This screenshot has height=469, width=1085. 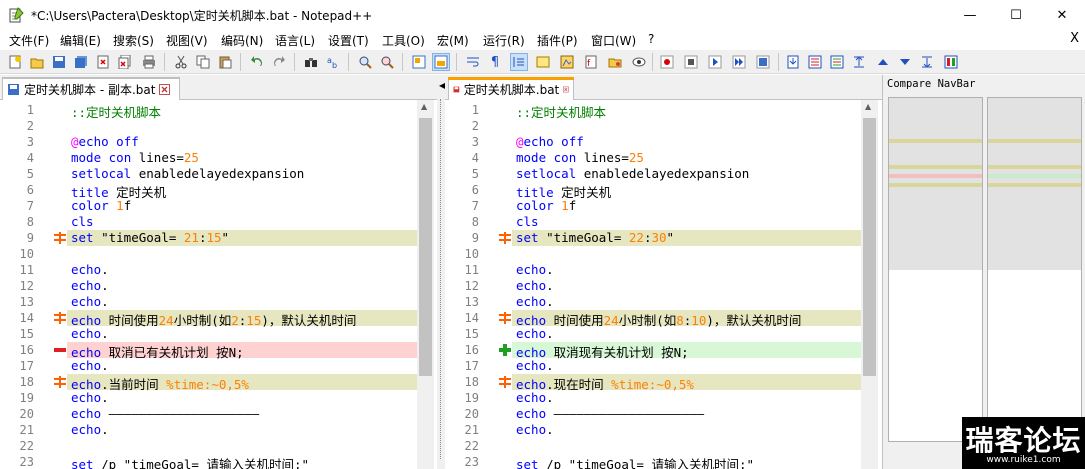 I want to click on code-line: 2, so click(x=208, y=126).